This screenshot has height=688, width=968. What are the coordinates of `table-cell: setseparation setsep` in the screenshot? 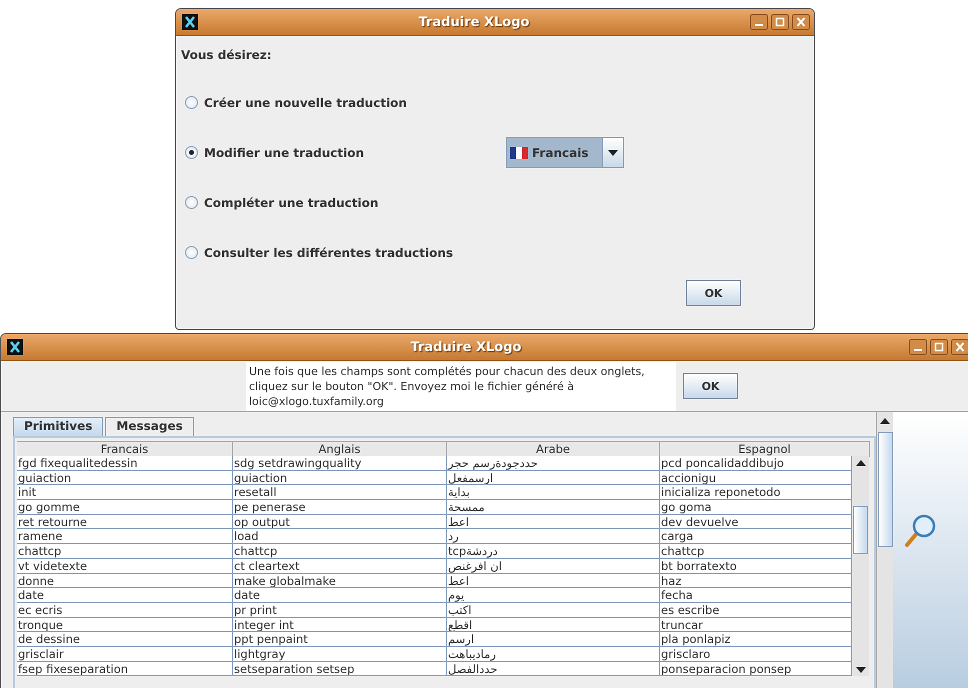 It's located at (340, 669).